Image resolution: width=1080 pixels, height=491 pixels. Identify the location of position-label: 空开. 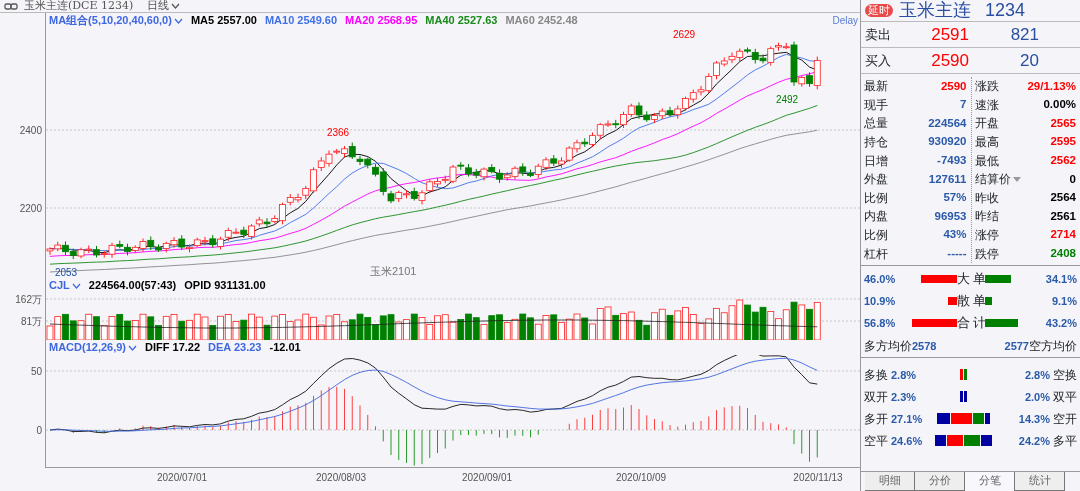
(1065, 419).